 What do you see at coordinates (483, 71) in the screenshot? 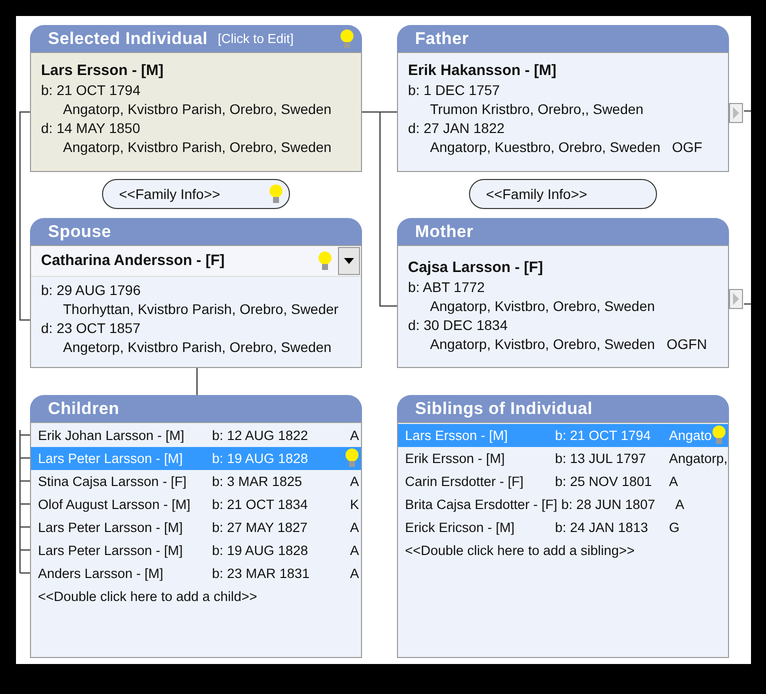
I see `person-name: Erik Hakansson - [M]` at bounding box center [483, 71].